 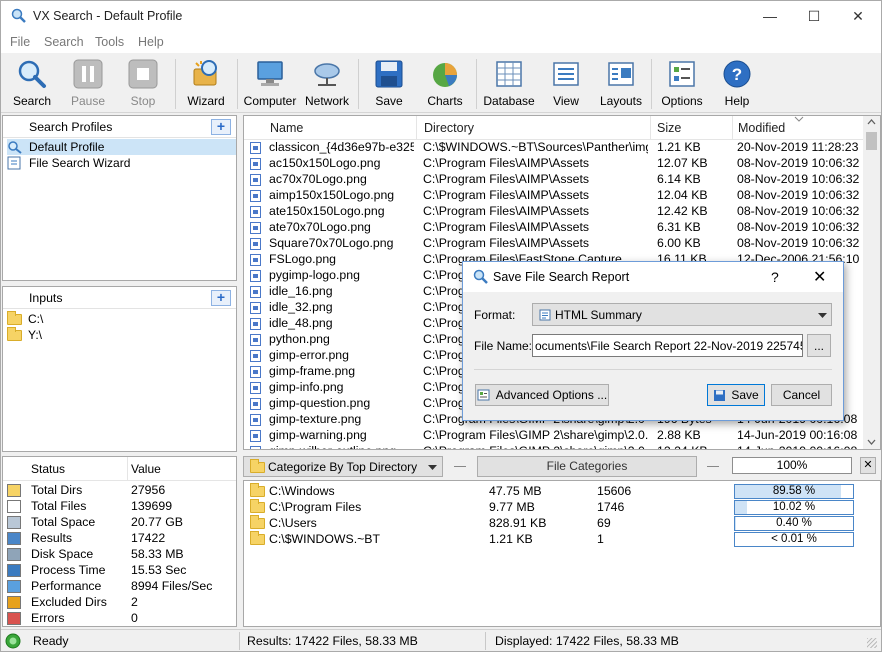 I want to click on menu-tools: Tools, so click(x=109, y=42).